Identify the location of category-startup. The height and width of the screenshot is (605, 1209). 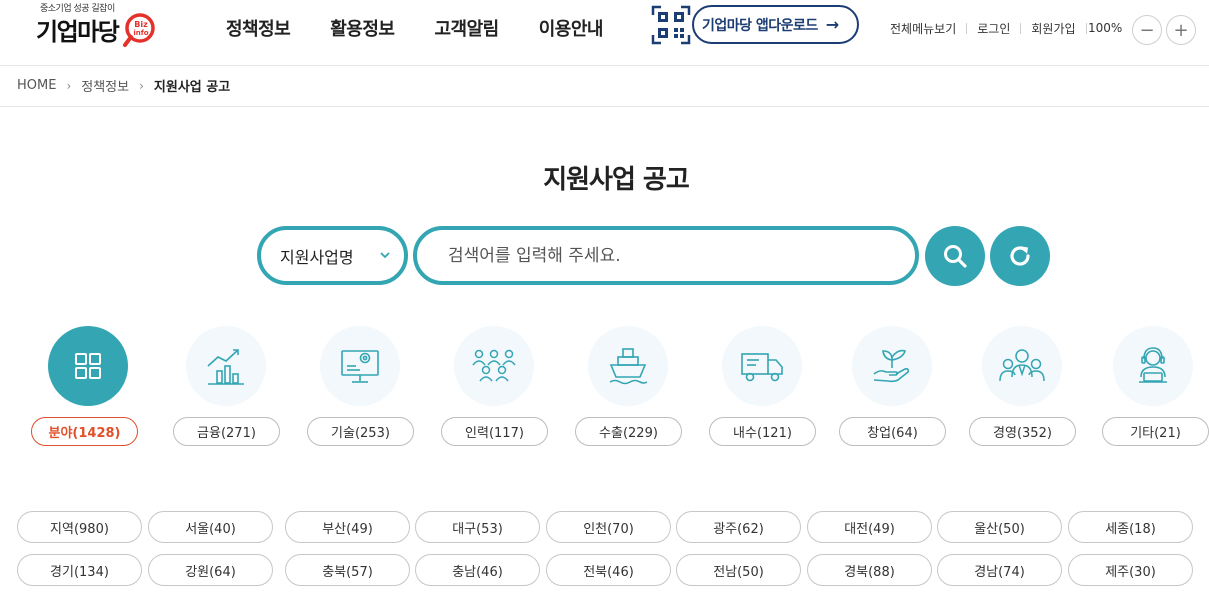
(892, 366).